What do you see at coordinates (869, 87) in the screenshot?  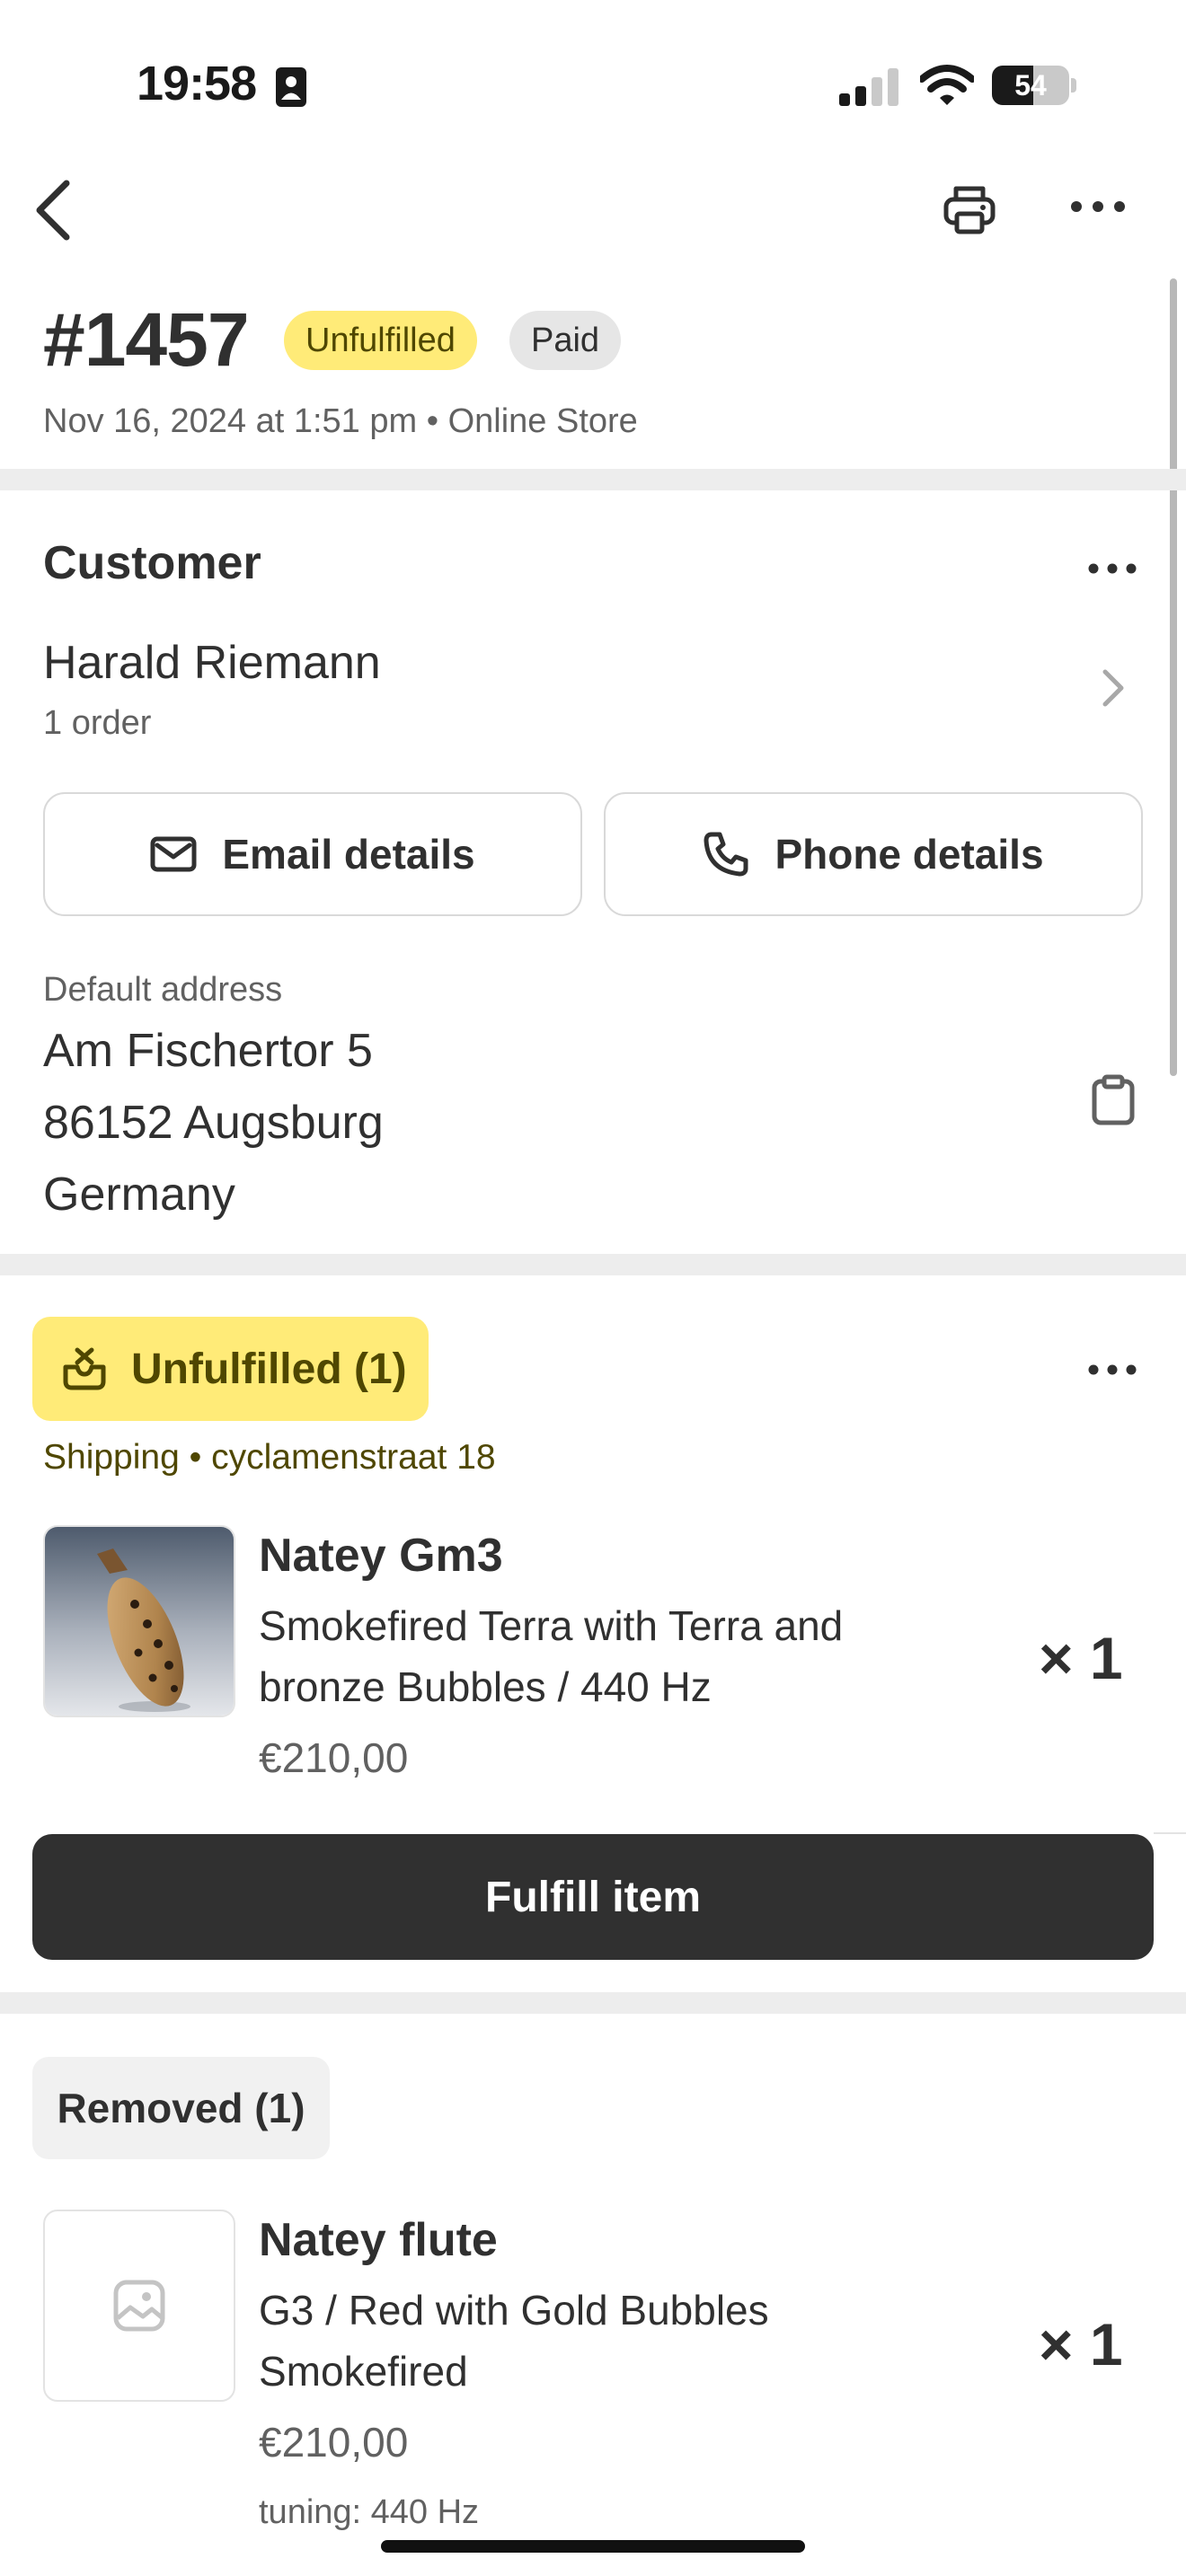 I see `cellular-signal-icon` at bounding box center [869, 87].